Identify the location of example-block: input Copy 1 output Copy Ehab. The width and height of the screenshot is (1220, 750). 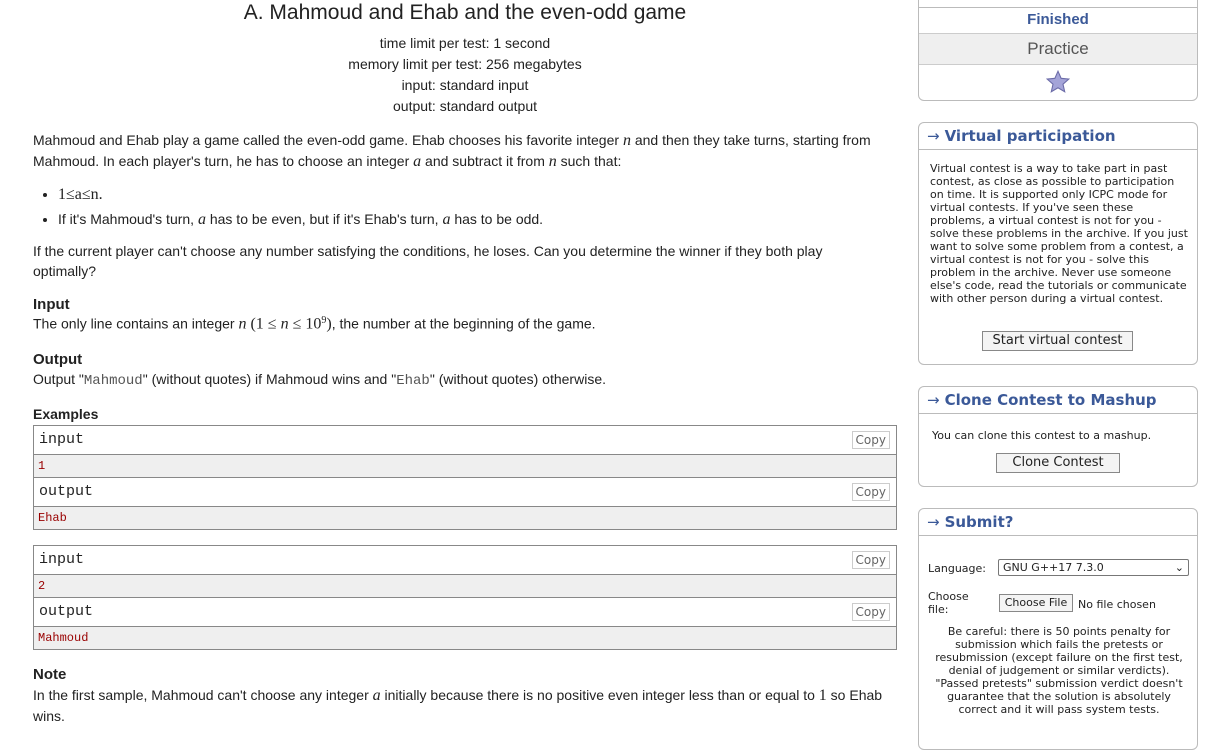
(465, 477).